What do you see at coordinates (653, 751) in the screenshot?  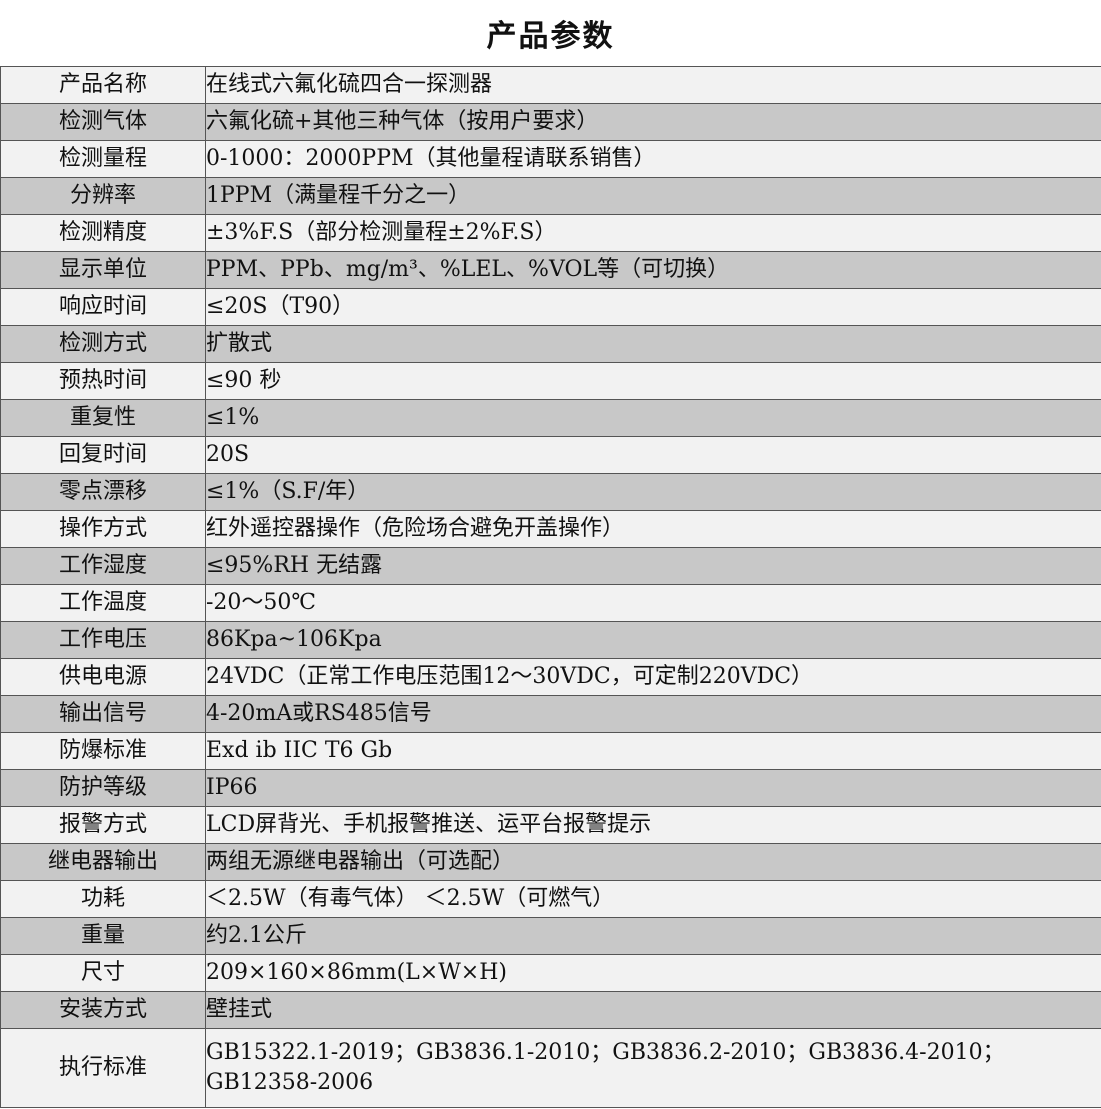 I see `param-value: Exd ib IIC T6 Gb` at bounding box center [653, 751].